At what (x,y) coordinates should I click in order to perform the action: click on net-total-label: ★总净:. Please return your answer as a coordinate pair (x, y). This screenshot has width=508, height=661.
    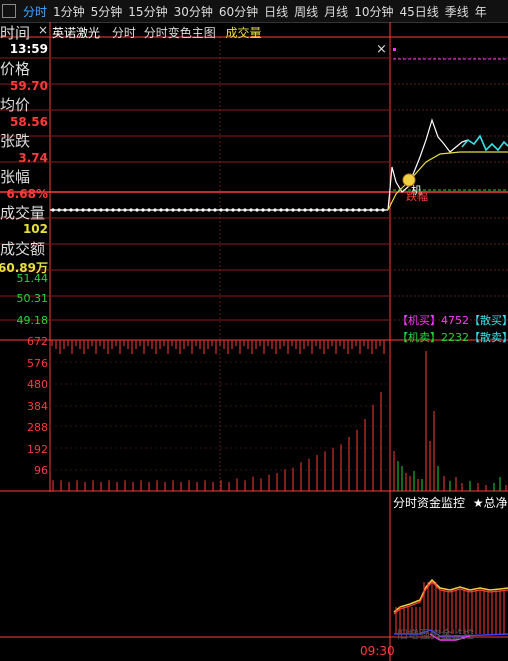
    Looking at the image, I should click on (490, 503).